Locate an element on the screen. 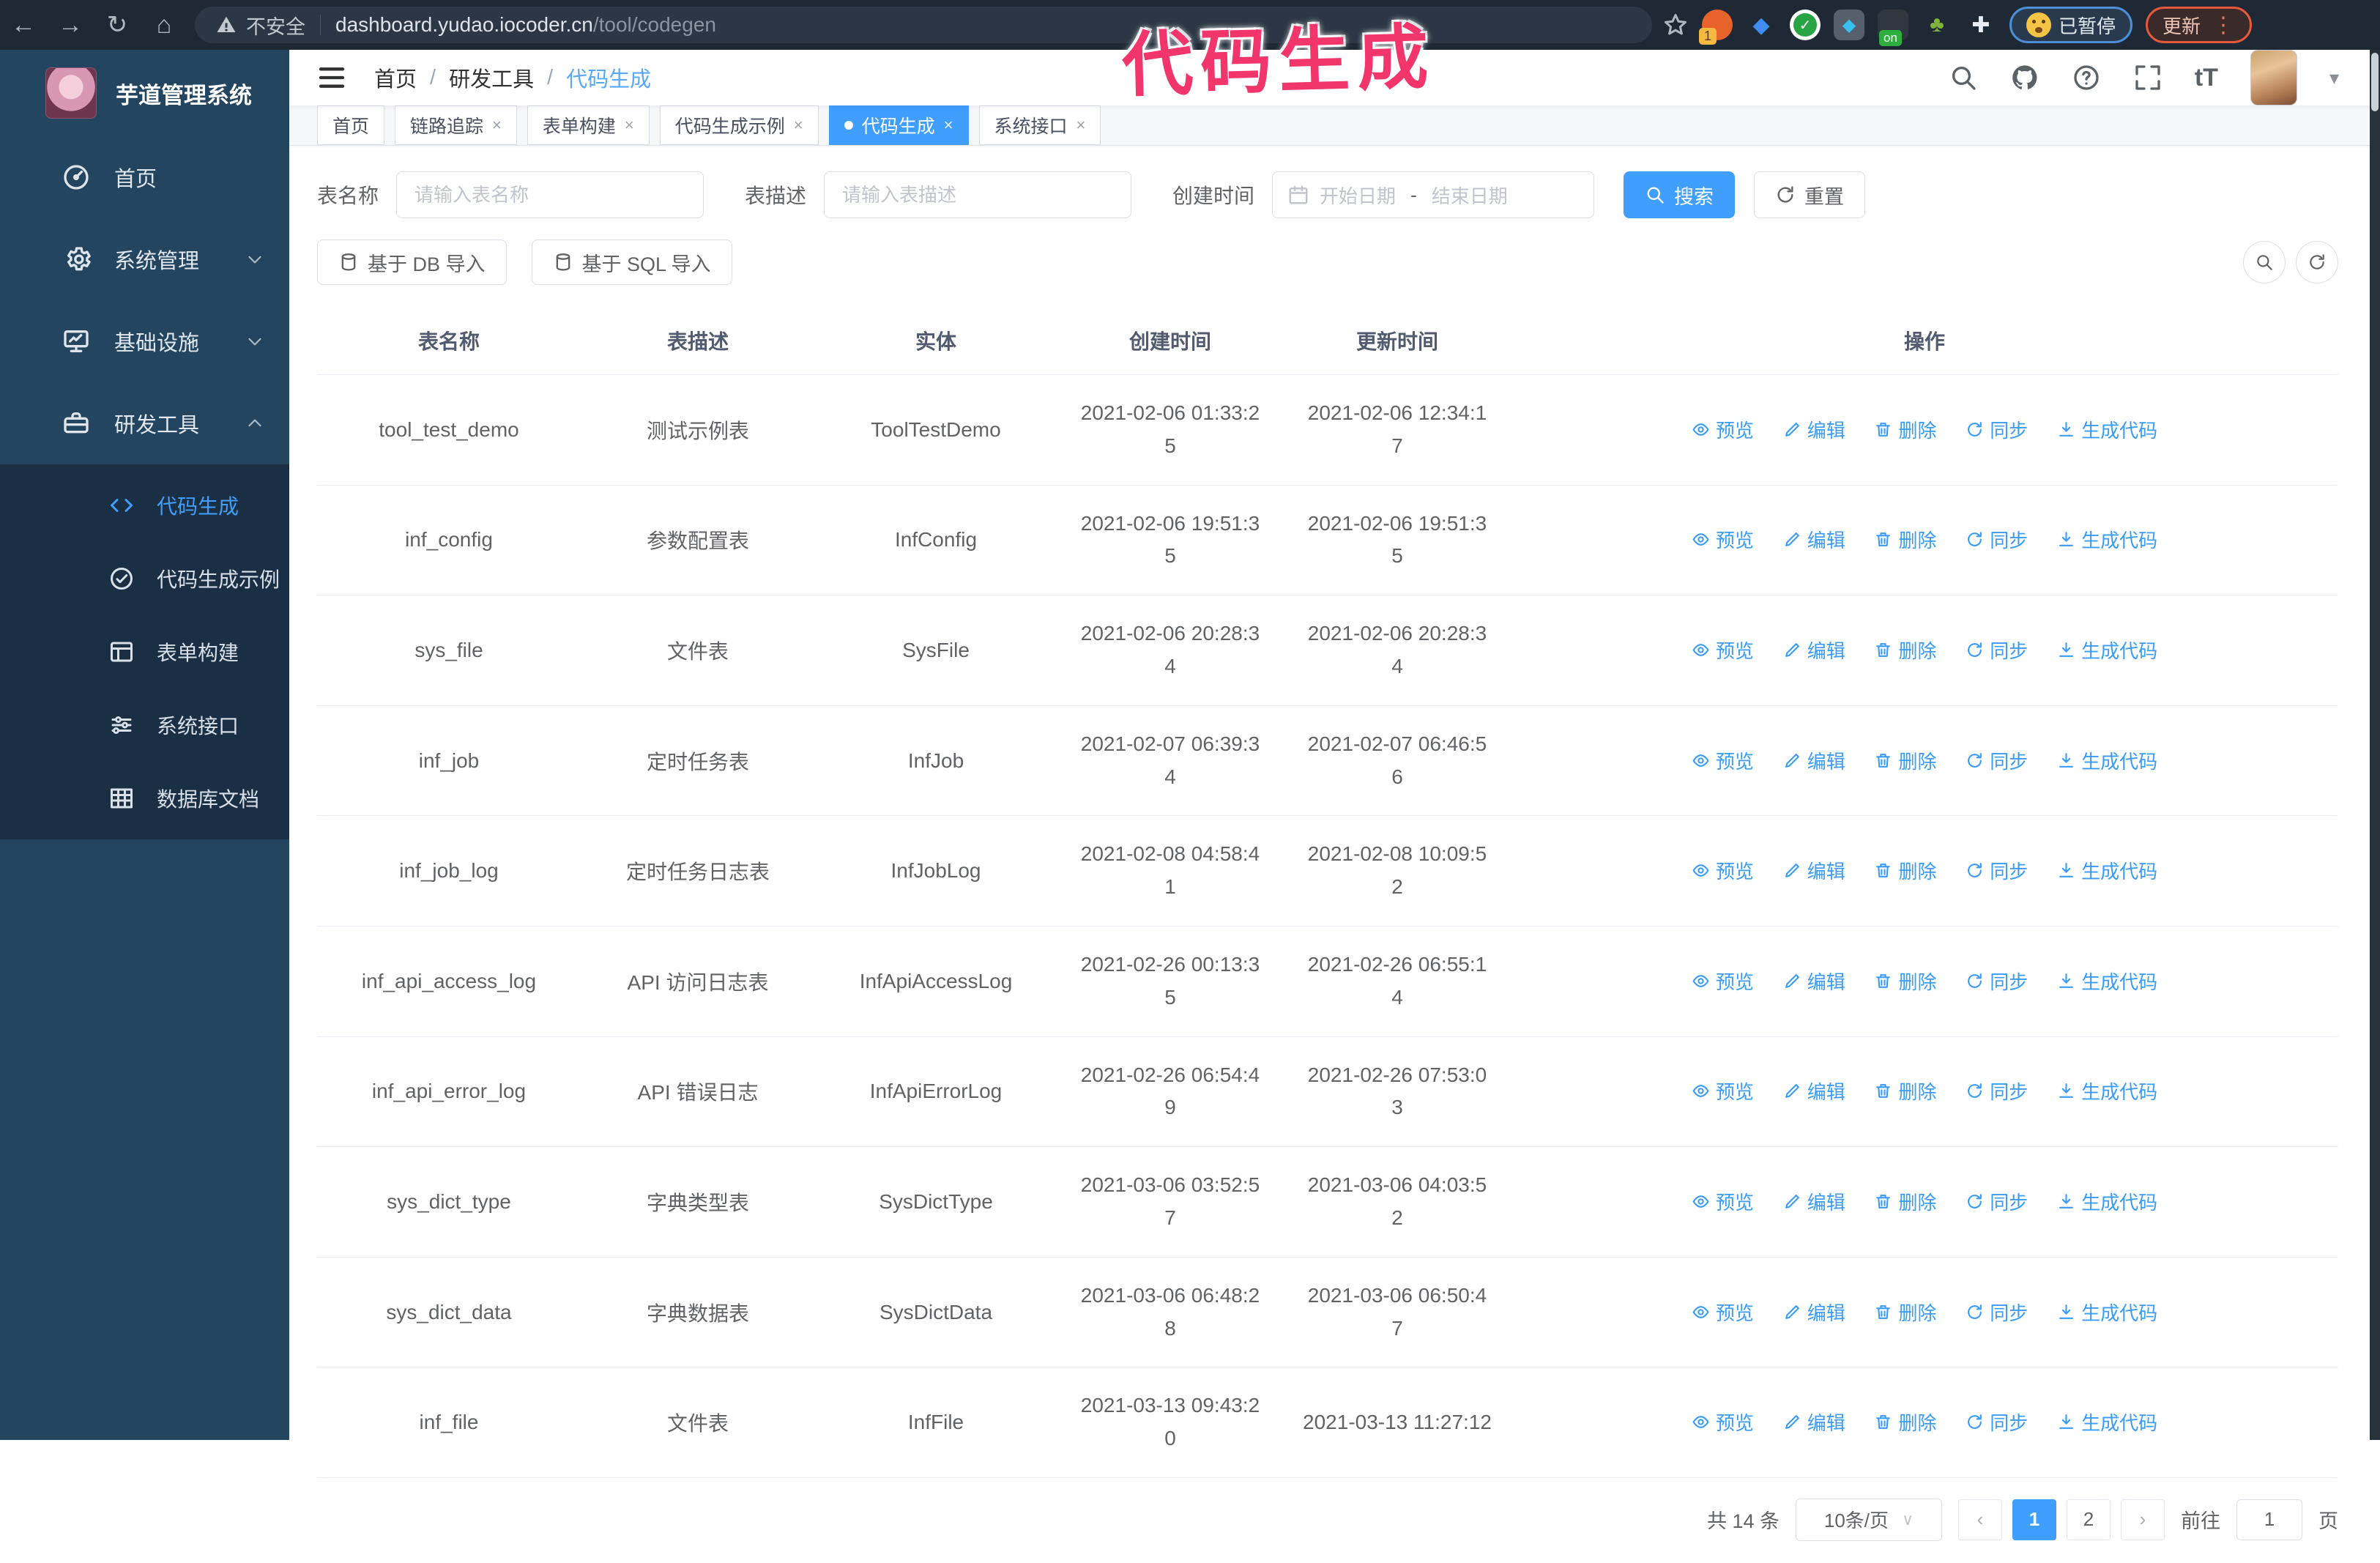  bookmark-star-icon is located at coordinates (1675, 25).